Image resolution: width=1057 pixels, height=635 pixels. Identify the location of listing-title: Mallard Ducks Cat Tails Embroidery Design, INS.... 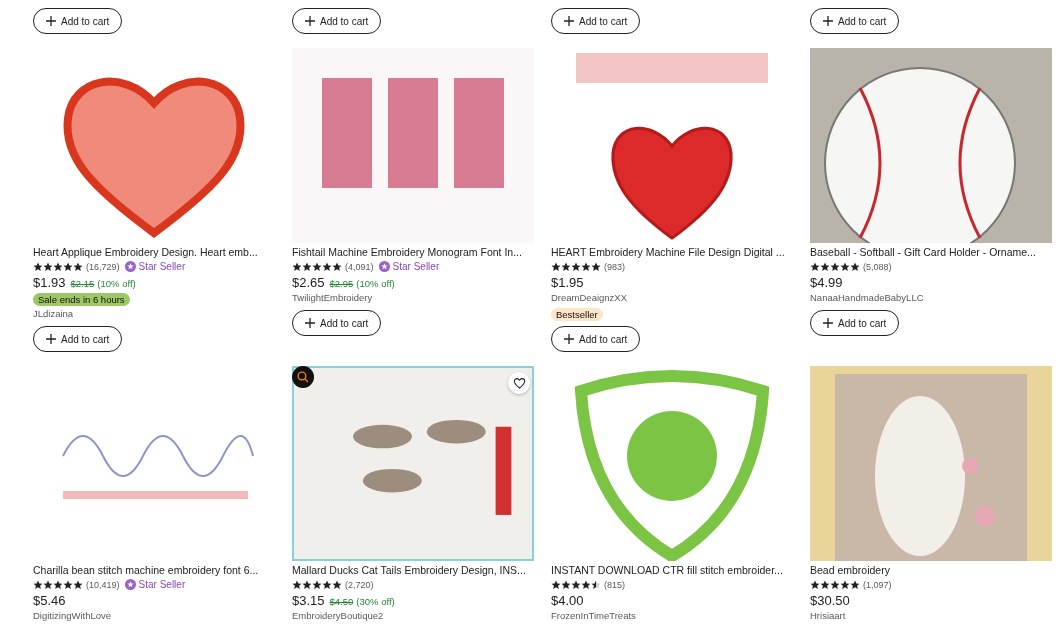
(413, 570).